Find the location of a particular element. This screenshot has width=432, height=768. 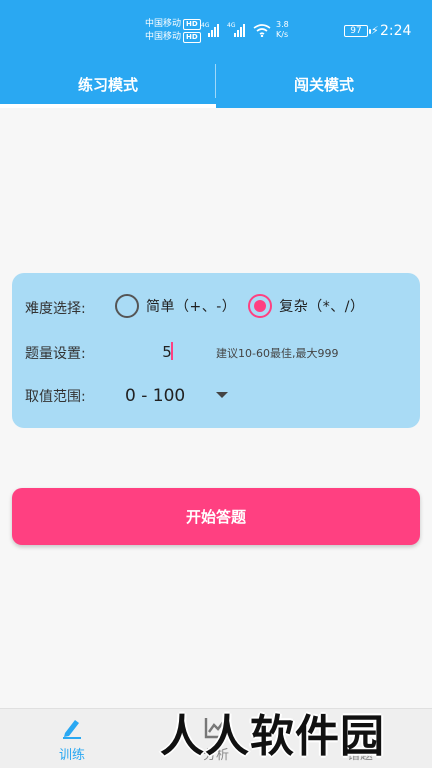

mistakes-icon is located at coordinates (360, 723).